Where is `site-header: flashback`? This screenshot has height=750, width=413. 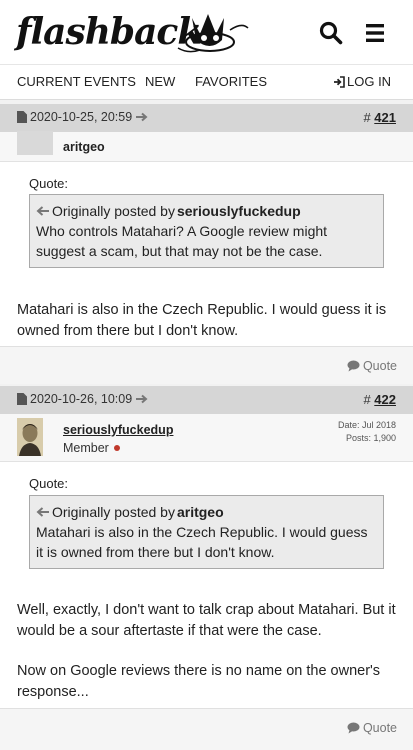 site-header: flashback is located at coordinates (206, 32).